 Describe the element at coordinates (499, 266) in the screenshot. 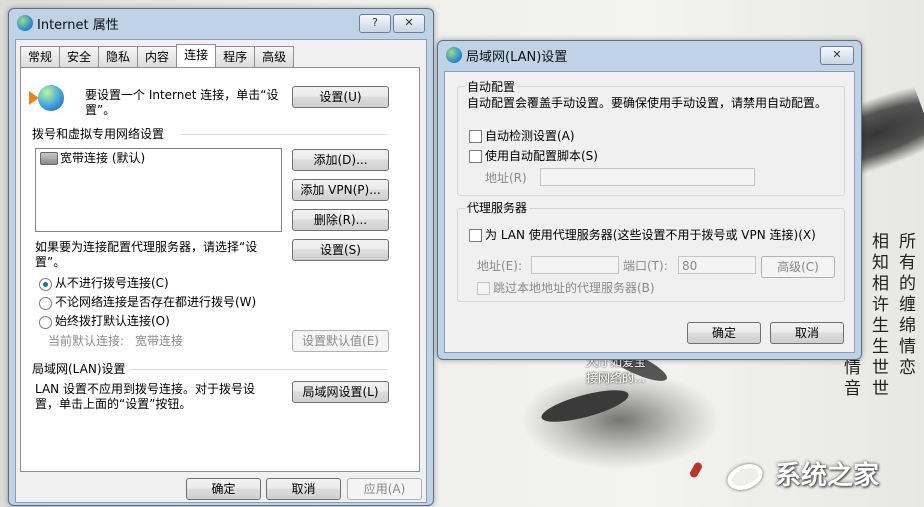

I see `proxy-address-label: 地址(E):` at that location.